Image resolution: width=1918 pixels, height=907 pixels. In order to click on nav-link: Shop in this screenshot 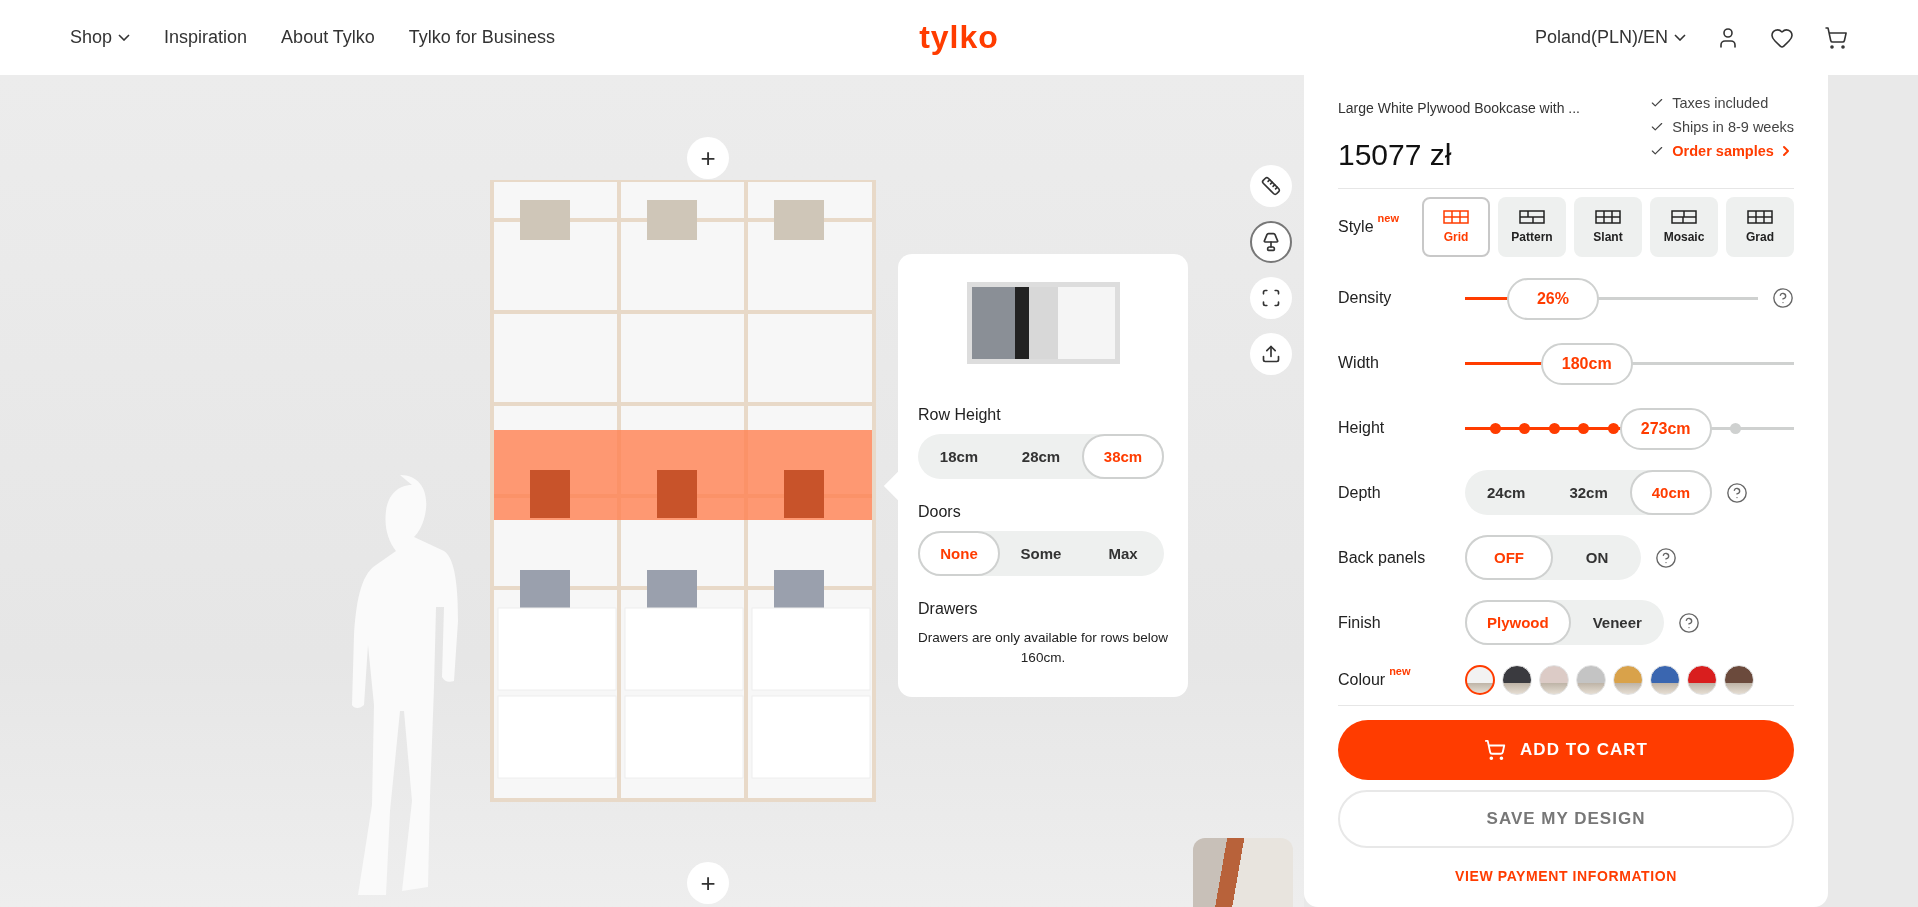, I will do `click(100, 37)`.